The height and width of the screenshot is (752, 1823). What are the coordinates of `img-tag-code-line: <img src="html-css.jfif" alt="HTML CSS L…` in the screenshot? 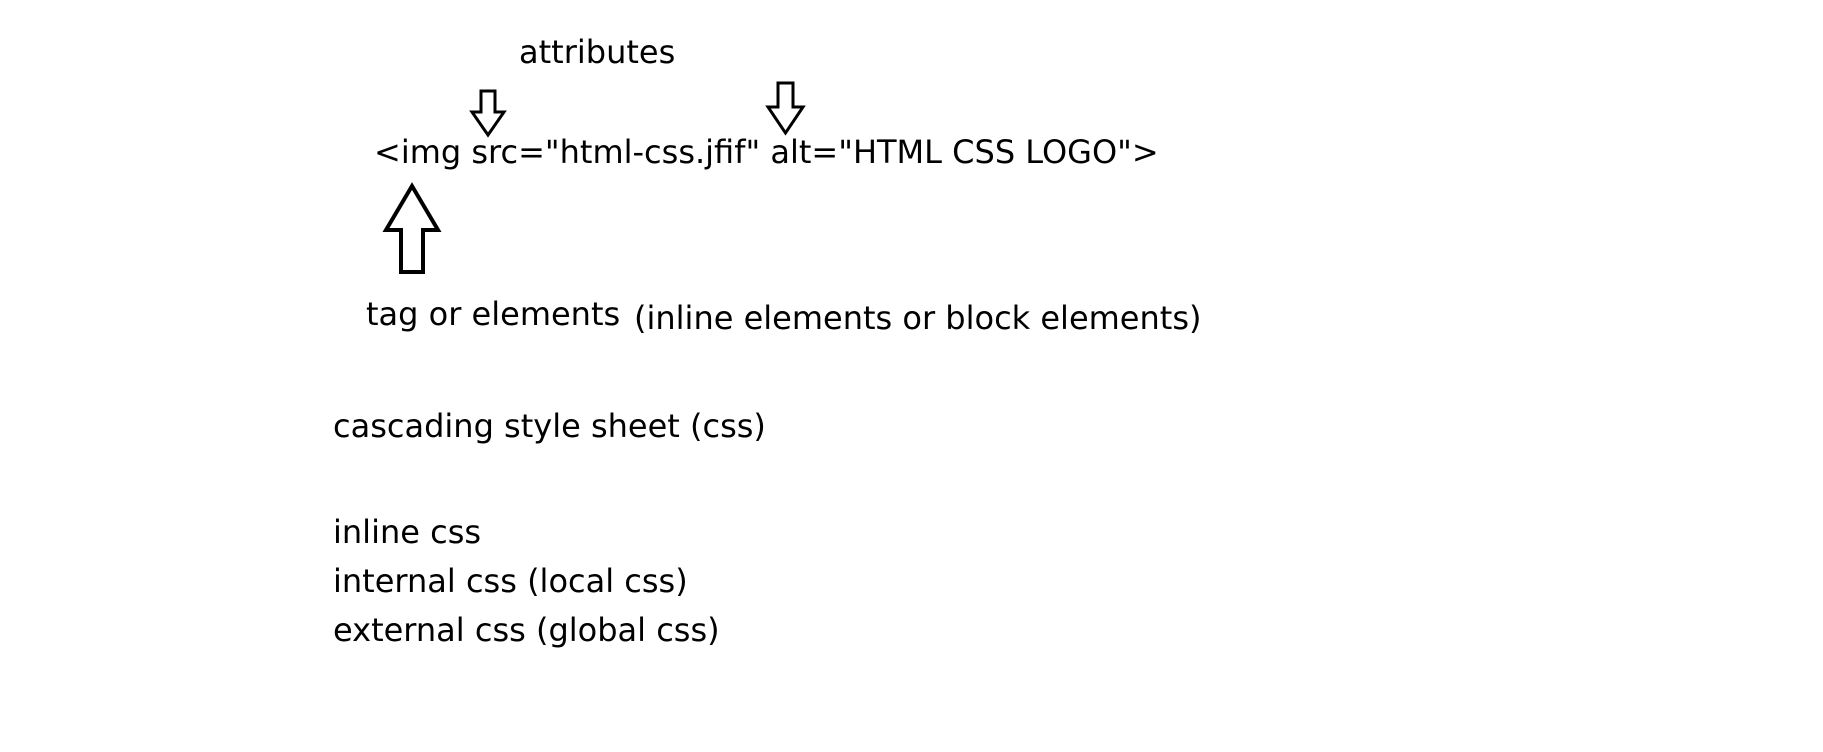 It's located at (766, 152).